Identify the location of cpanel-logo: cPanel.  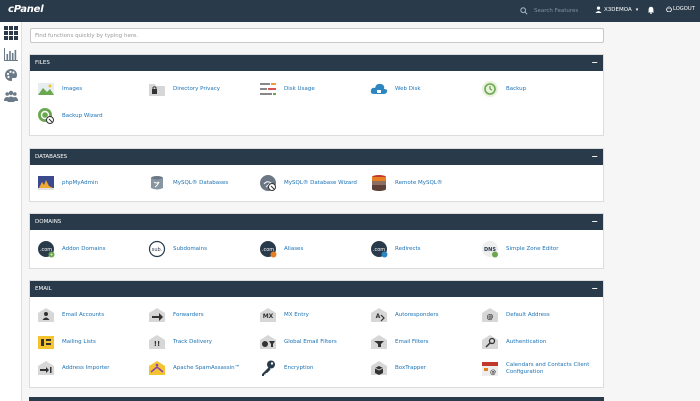
(26, 9).